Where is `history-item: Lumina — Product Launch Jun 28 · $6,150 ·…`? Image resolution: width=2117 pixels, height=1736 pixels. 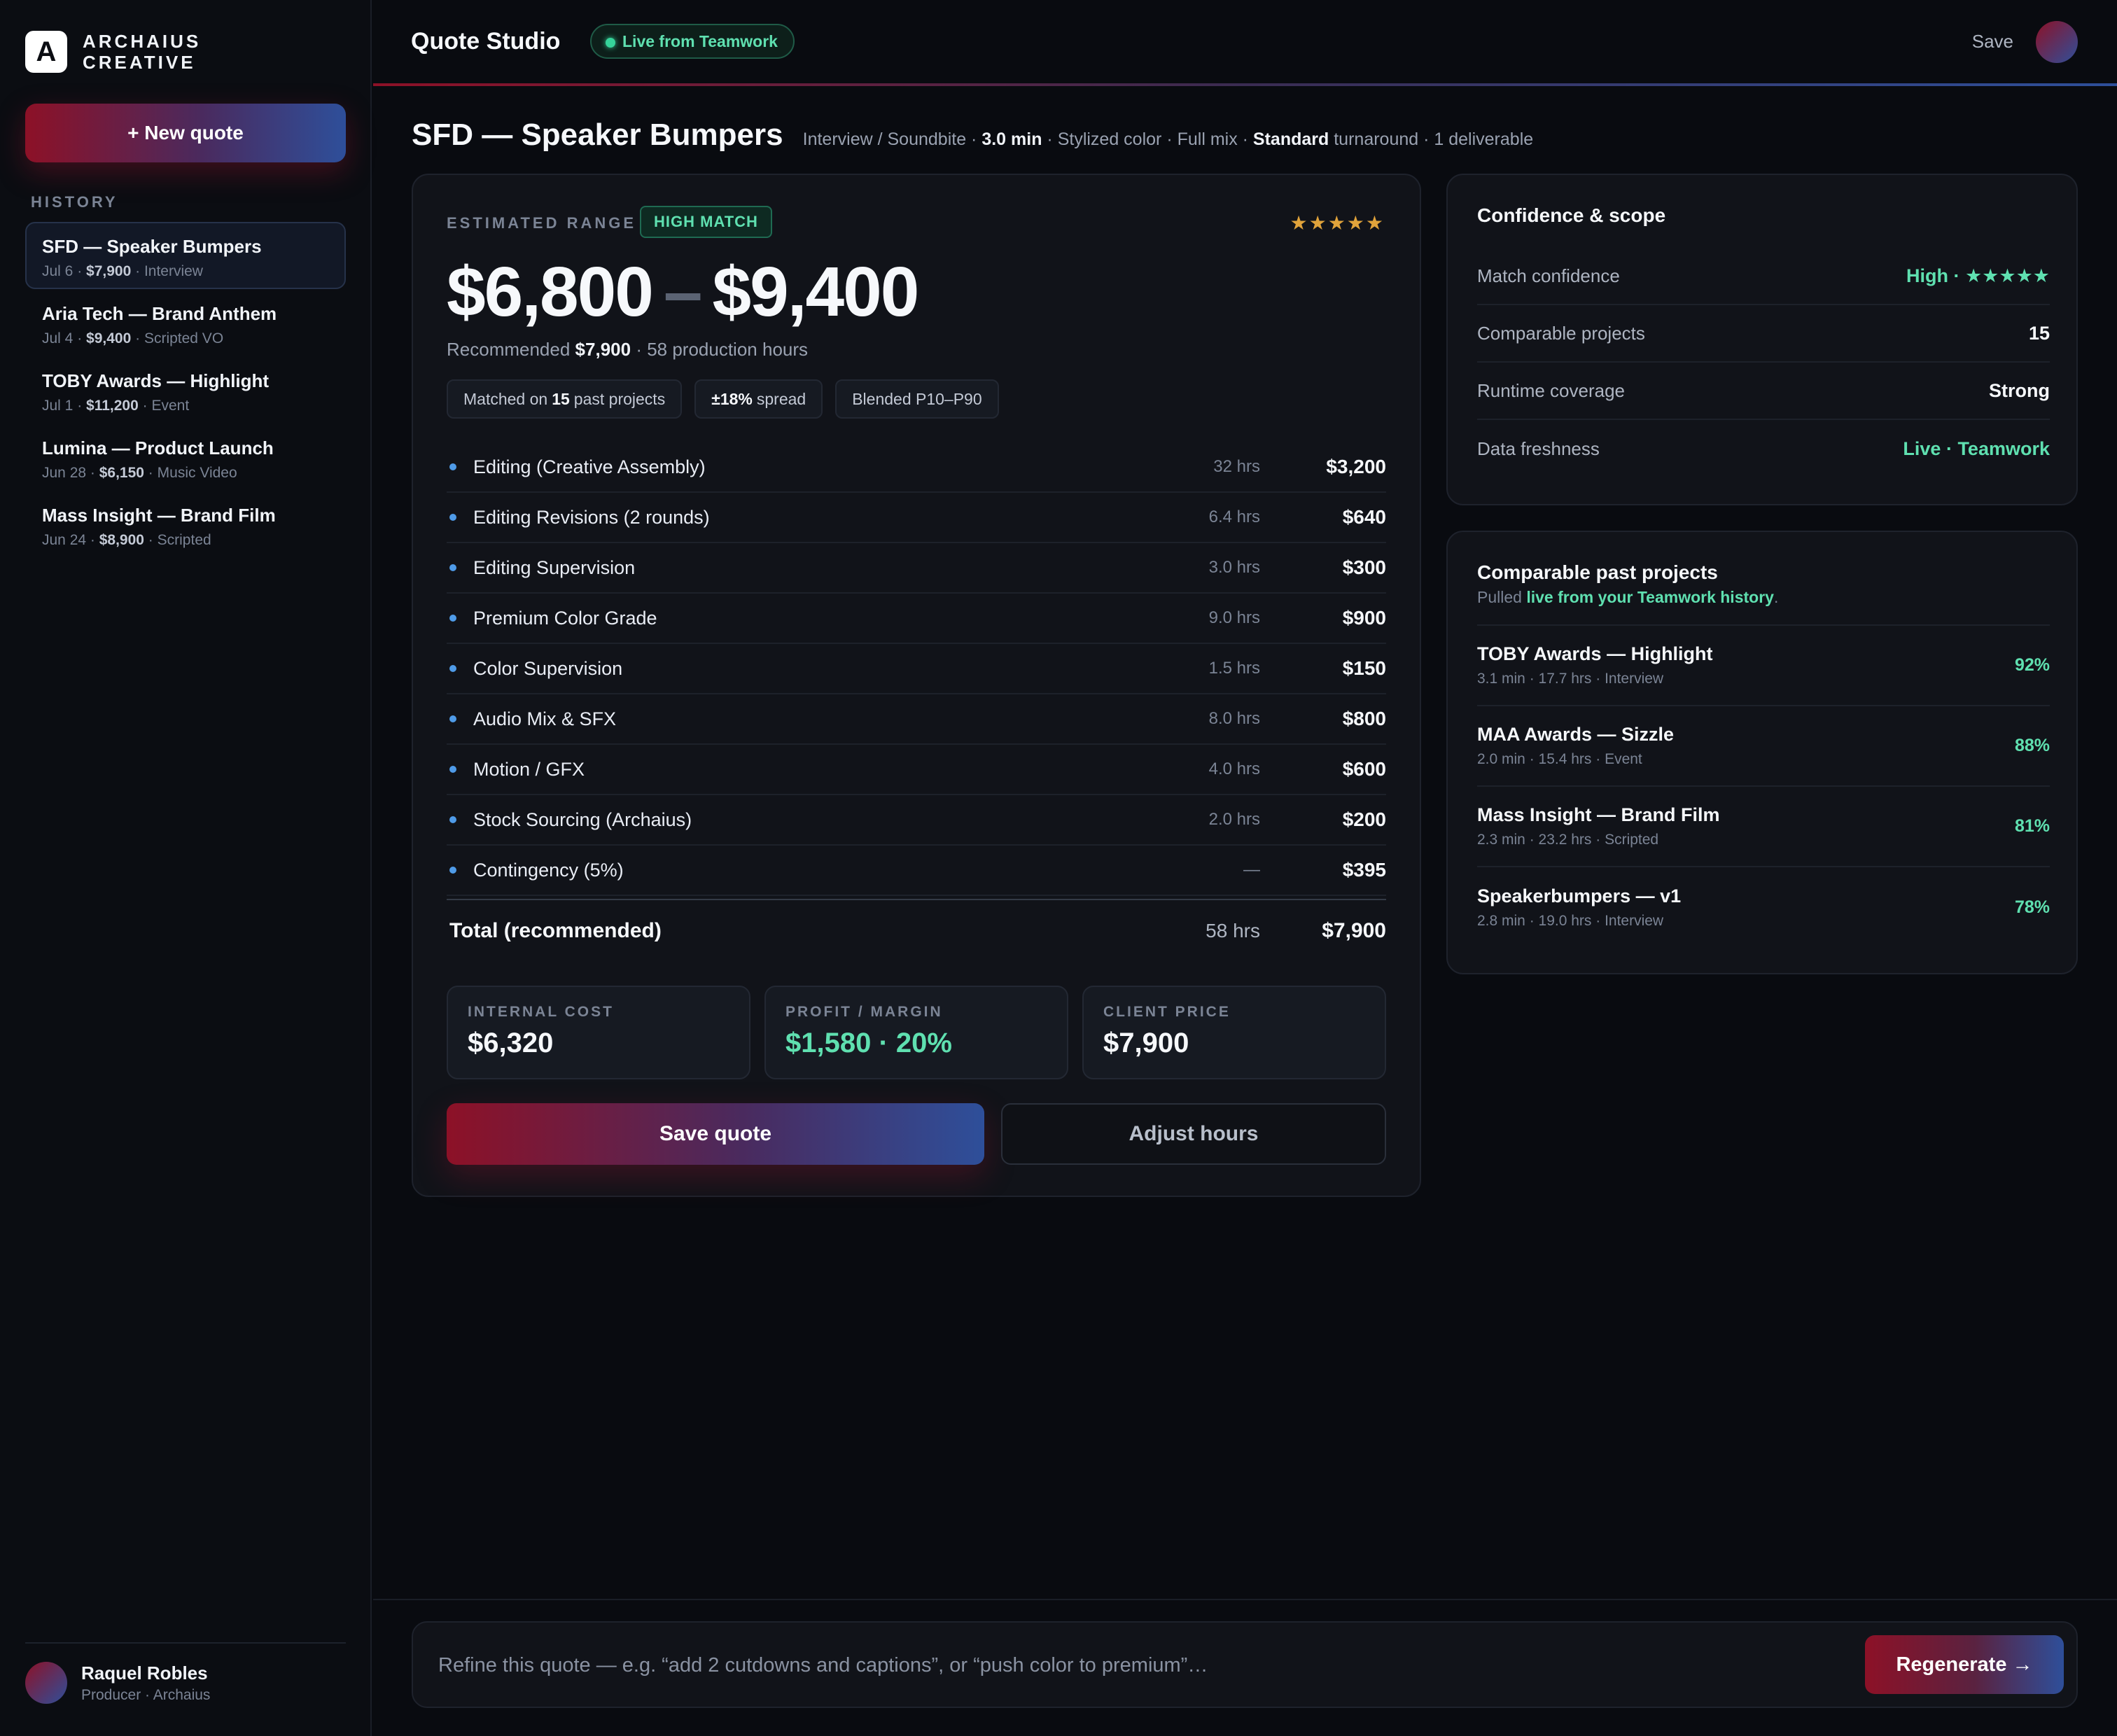 history-item: Lumina — Product Launch Jun 28 · $6,150 ·… is located at coordinates (185, 457).